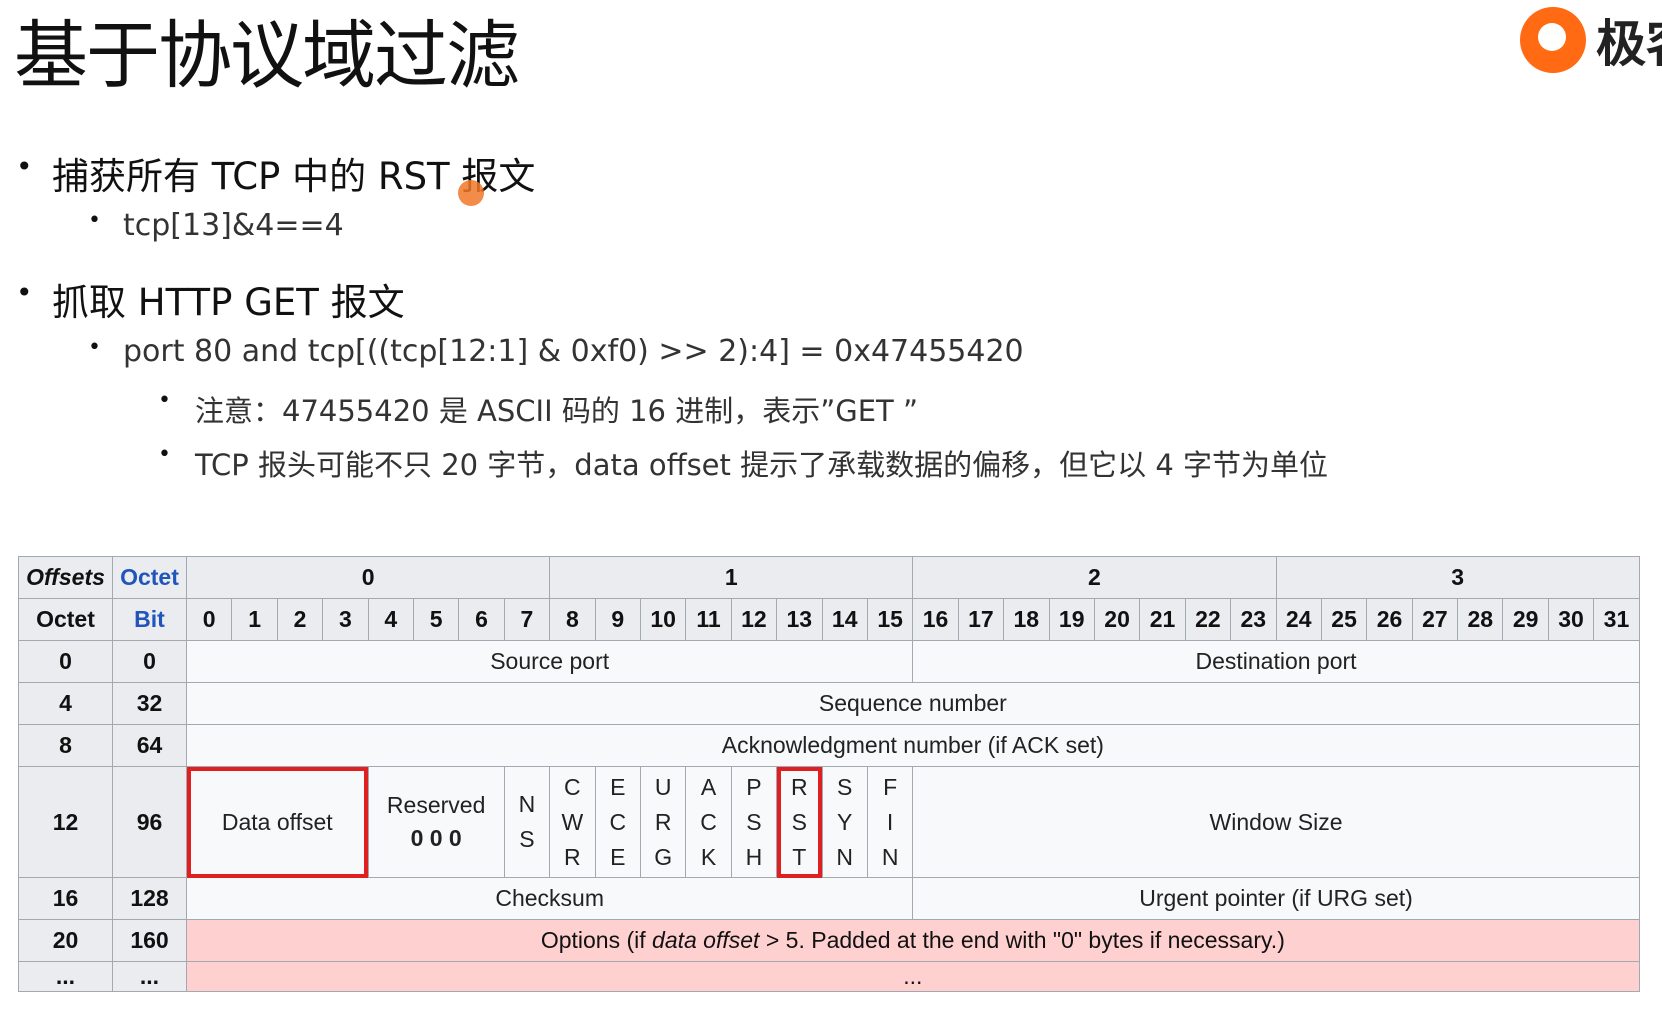 Image resolution: width=1662 pixels, height=1022 pixels. Describe the element at coordinates (149, 898) in the screenshot. I see `row-bit: 128` at that location.